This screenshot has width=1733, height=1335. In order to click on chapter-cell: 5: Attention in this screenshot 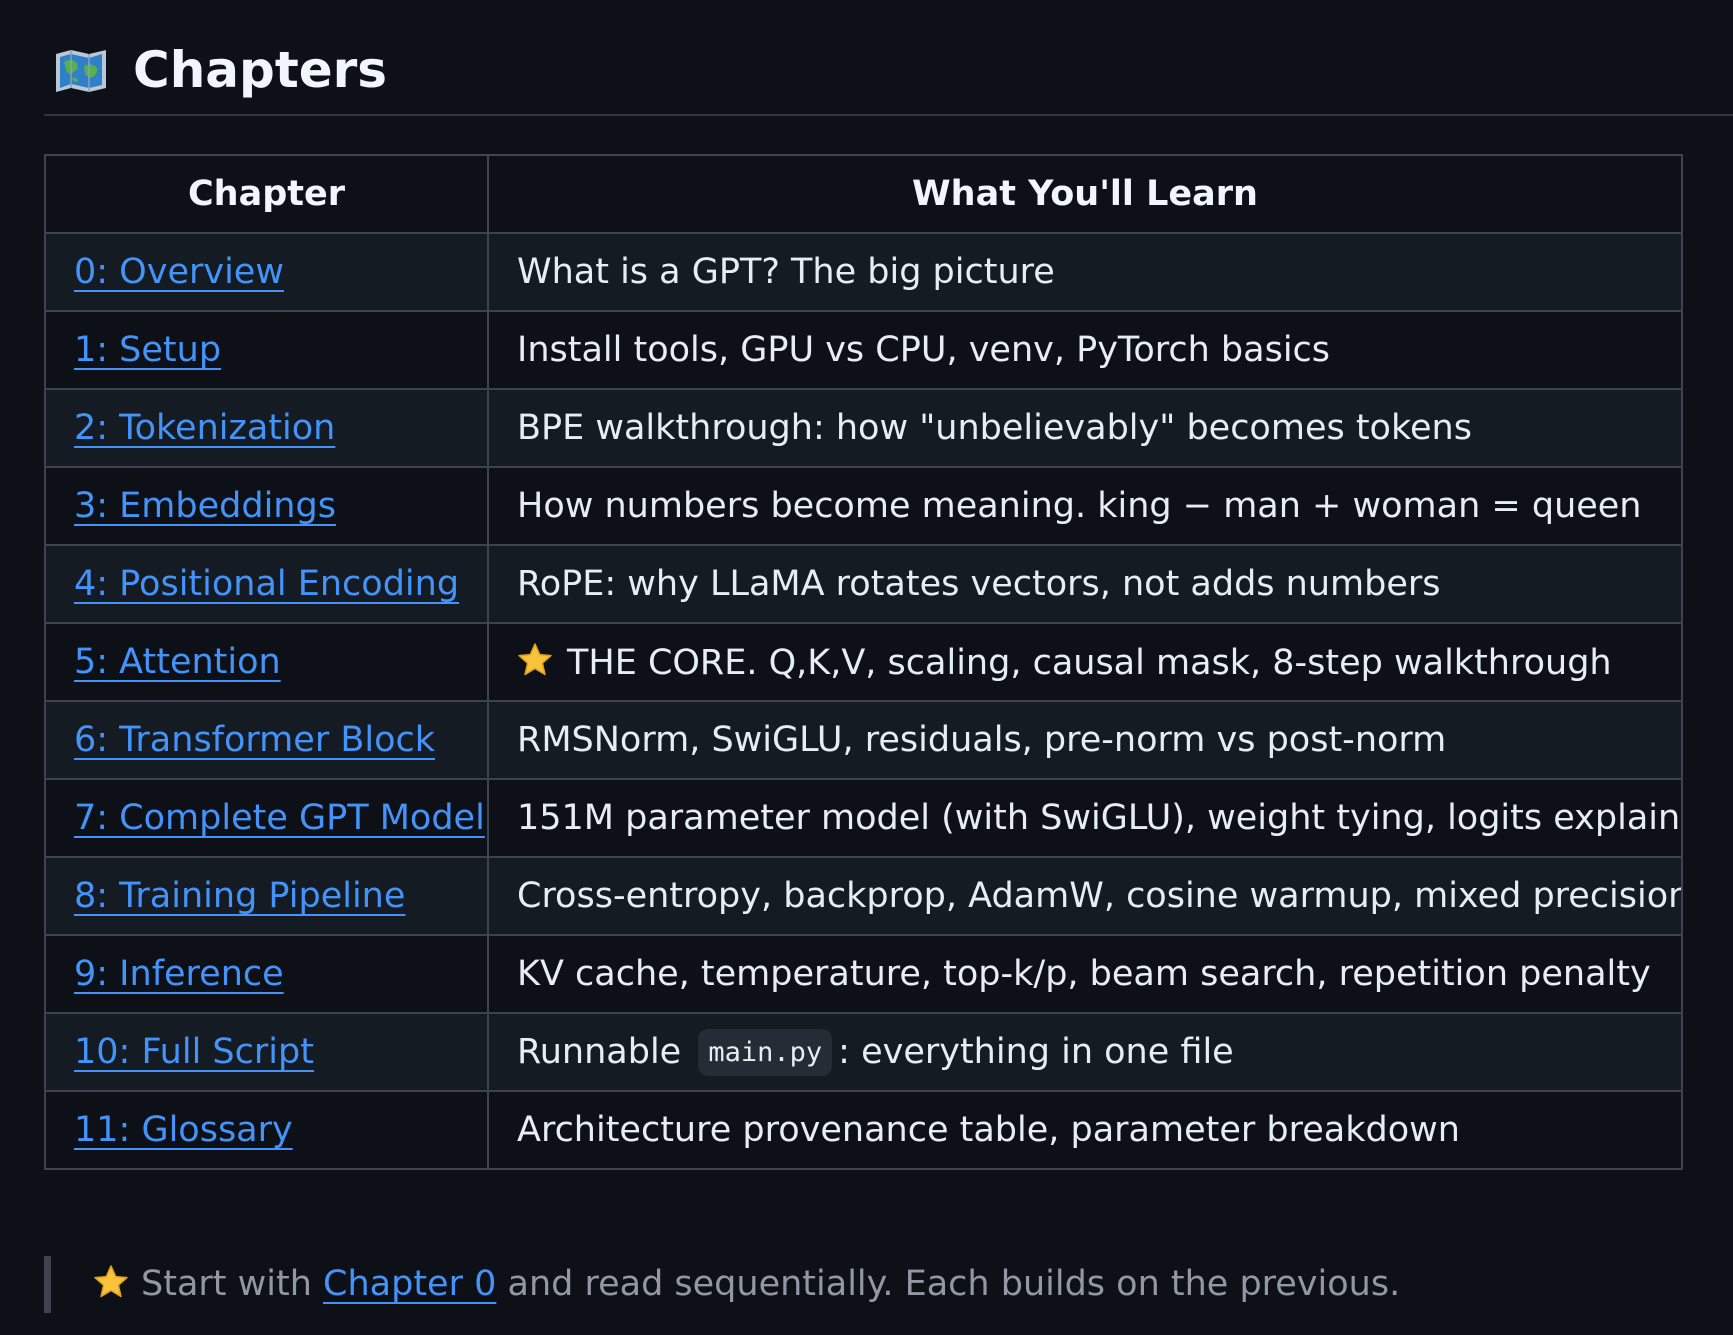, I will do `click(266, 662)`.